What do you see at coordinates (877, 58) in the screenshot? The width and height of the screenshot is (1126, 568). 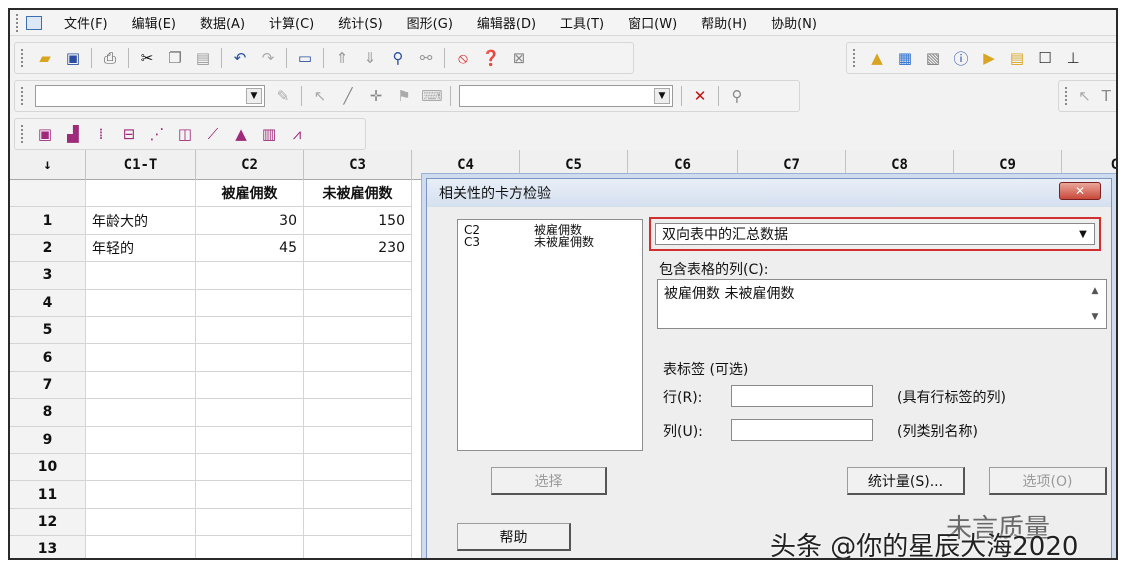 I see `session-icon: ▲` at bounding box center [877, 58].